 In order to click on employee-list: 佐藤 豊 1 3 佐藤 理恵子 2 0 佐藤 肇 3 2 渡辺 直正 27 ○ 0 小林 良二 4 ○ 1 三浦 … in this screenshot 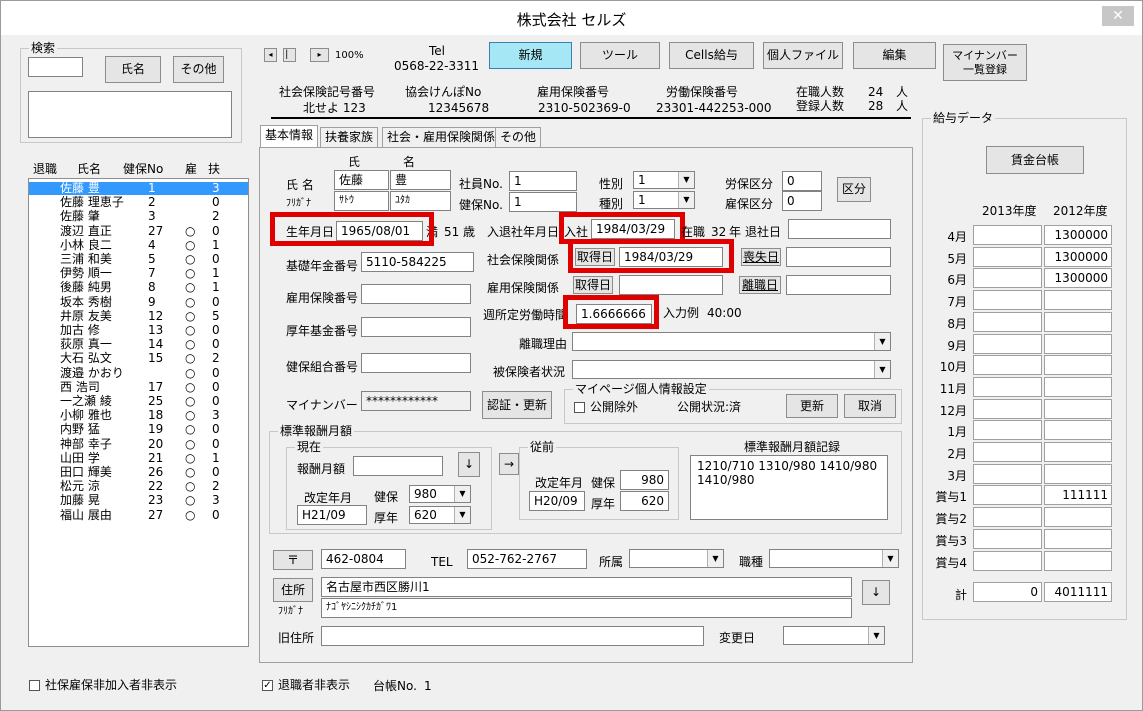, I will do `click(138, 412)`.